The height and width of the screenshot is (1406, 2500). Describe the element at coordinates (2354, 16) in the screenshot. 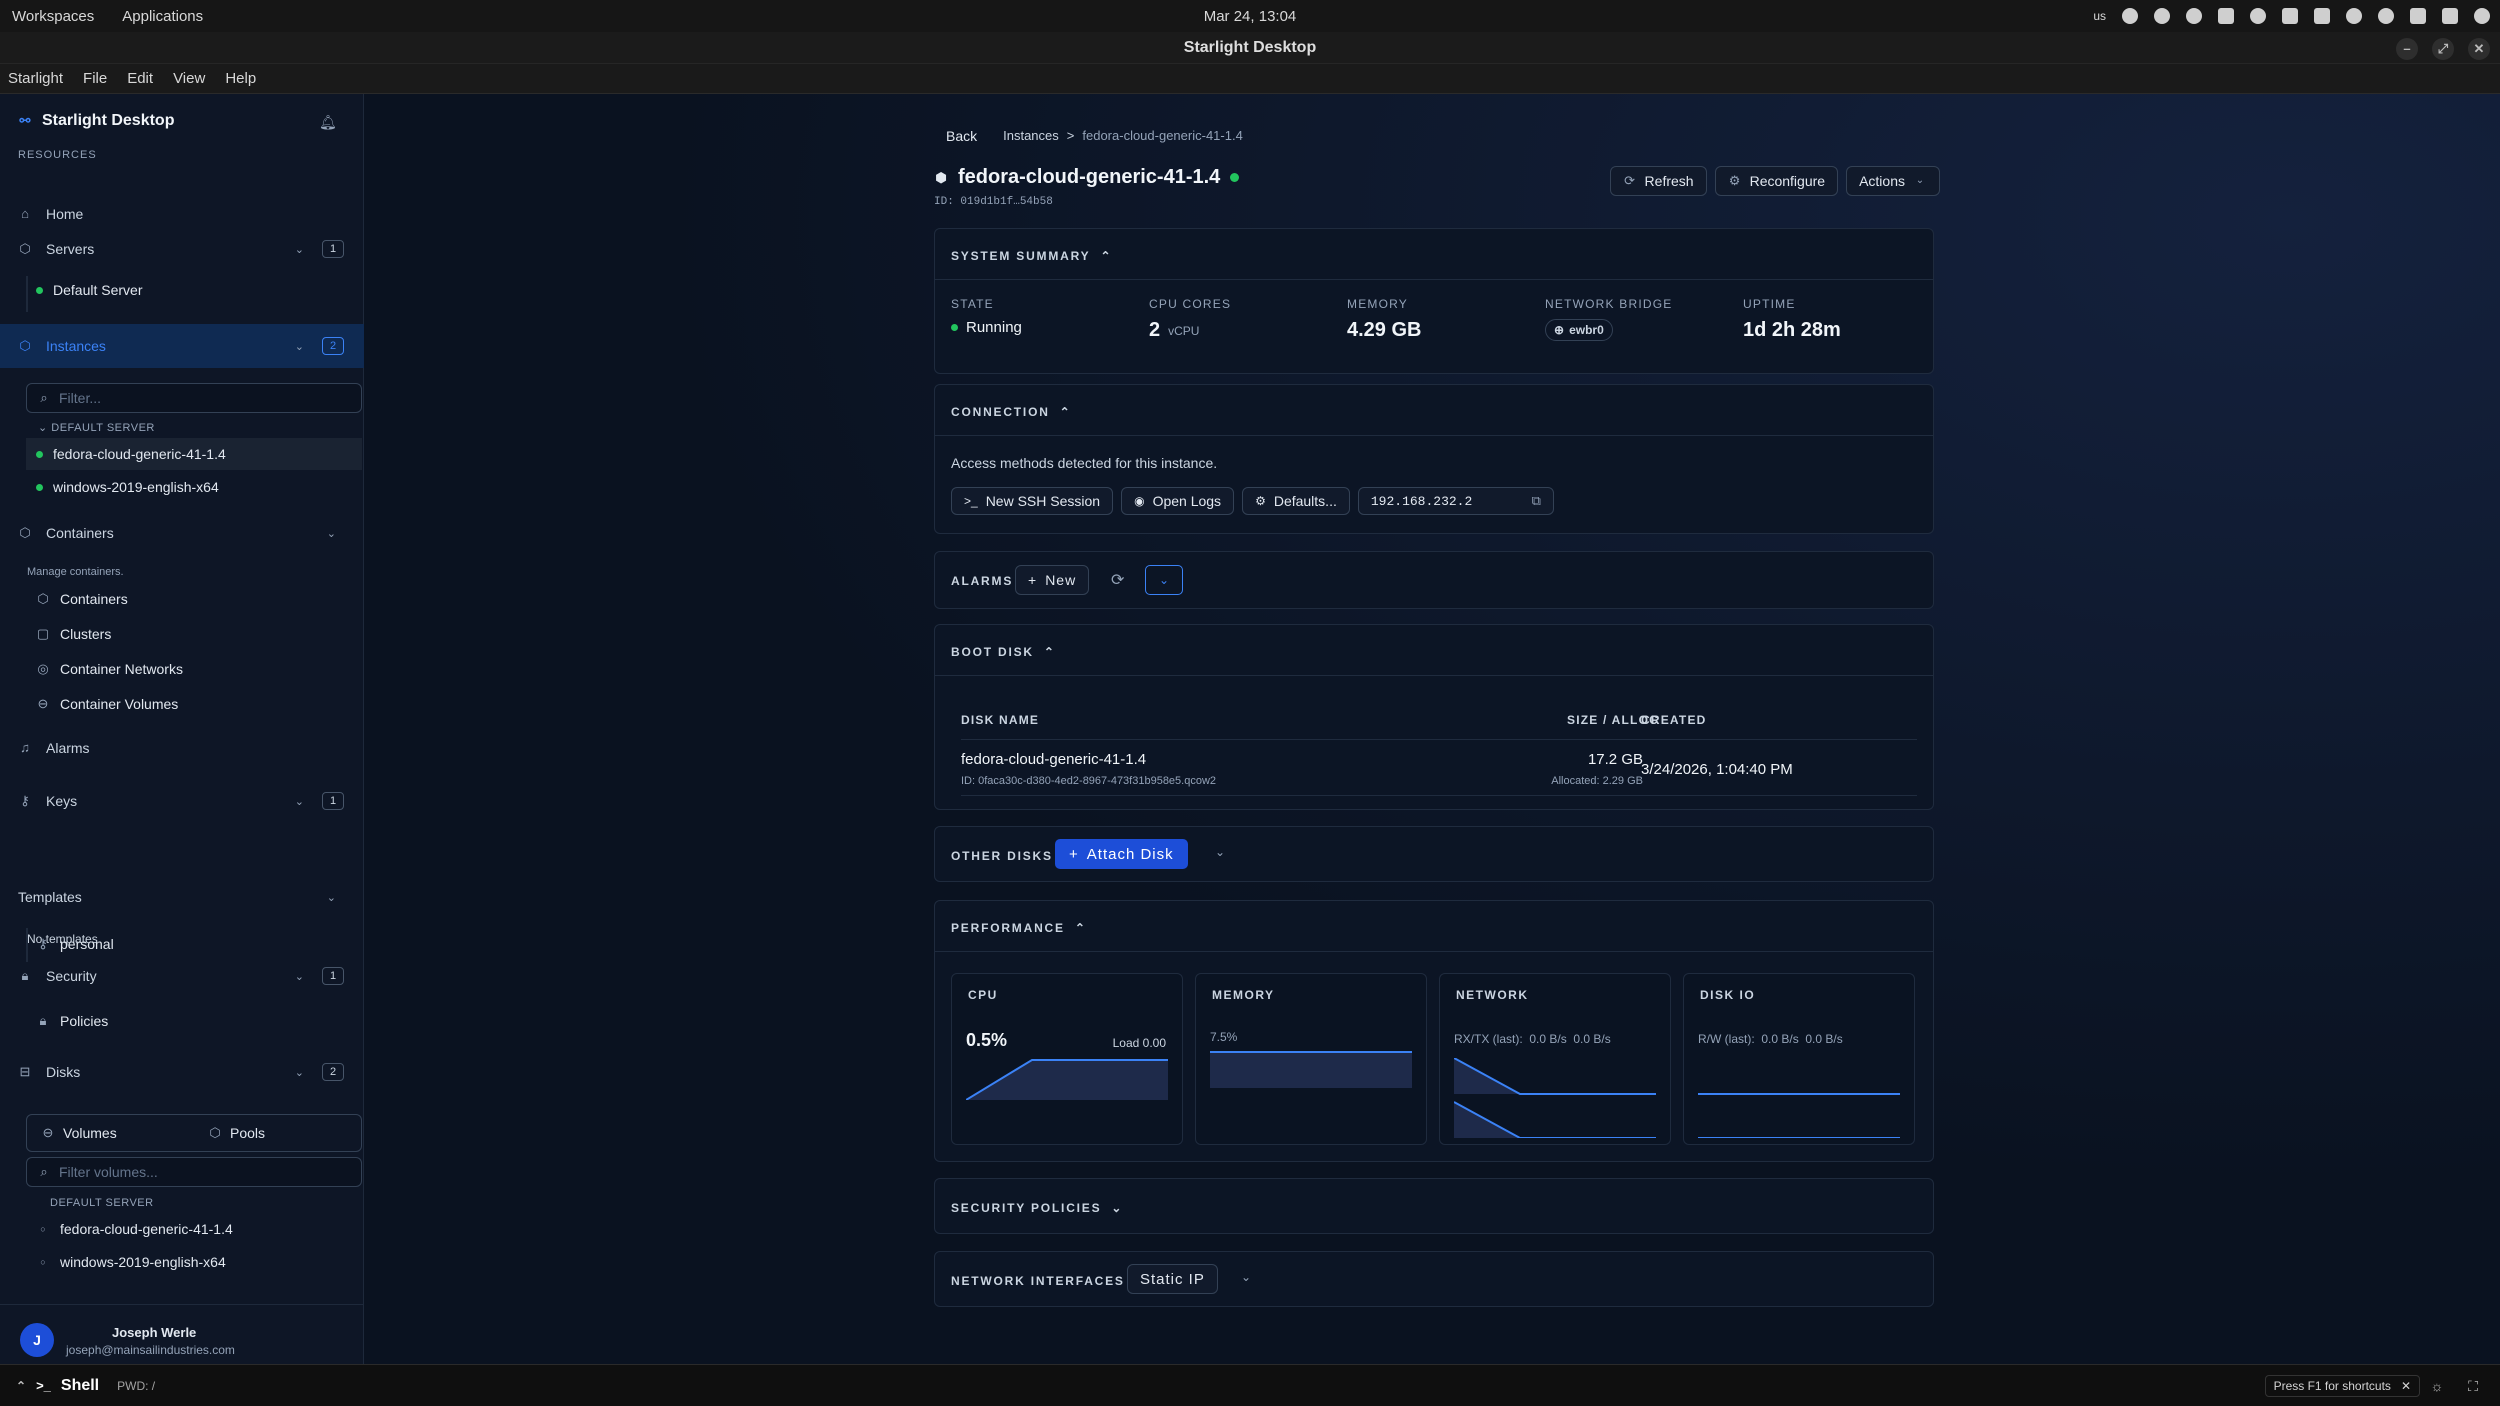

I see `bluetooth-icon` at that location.